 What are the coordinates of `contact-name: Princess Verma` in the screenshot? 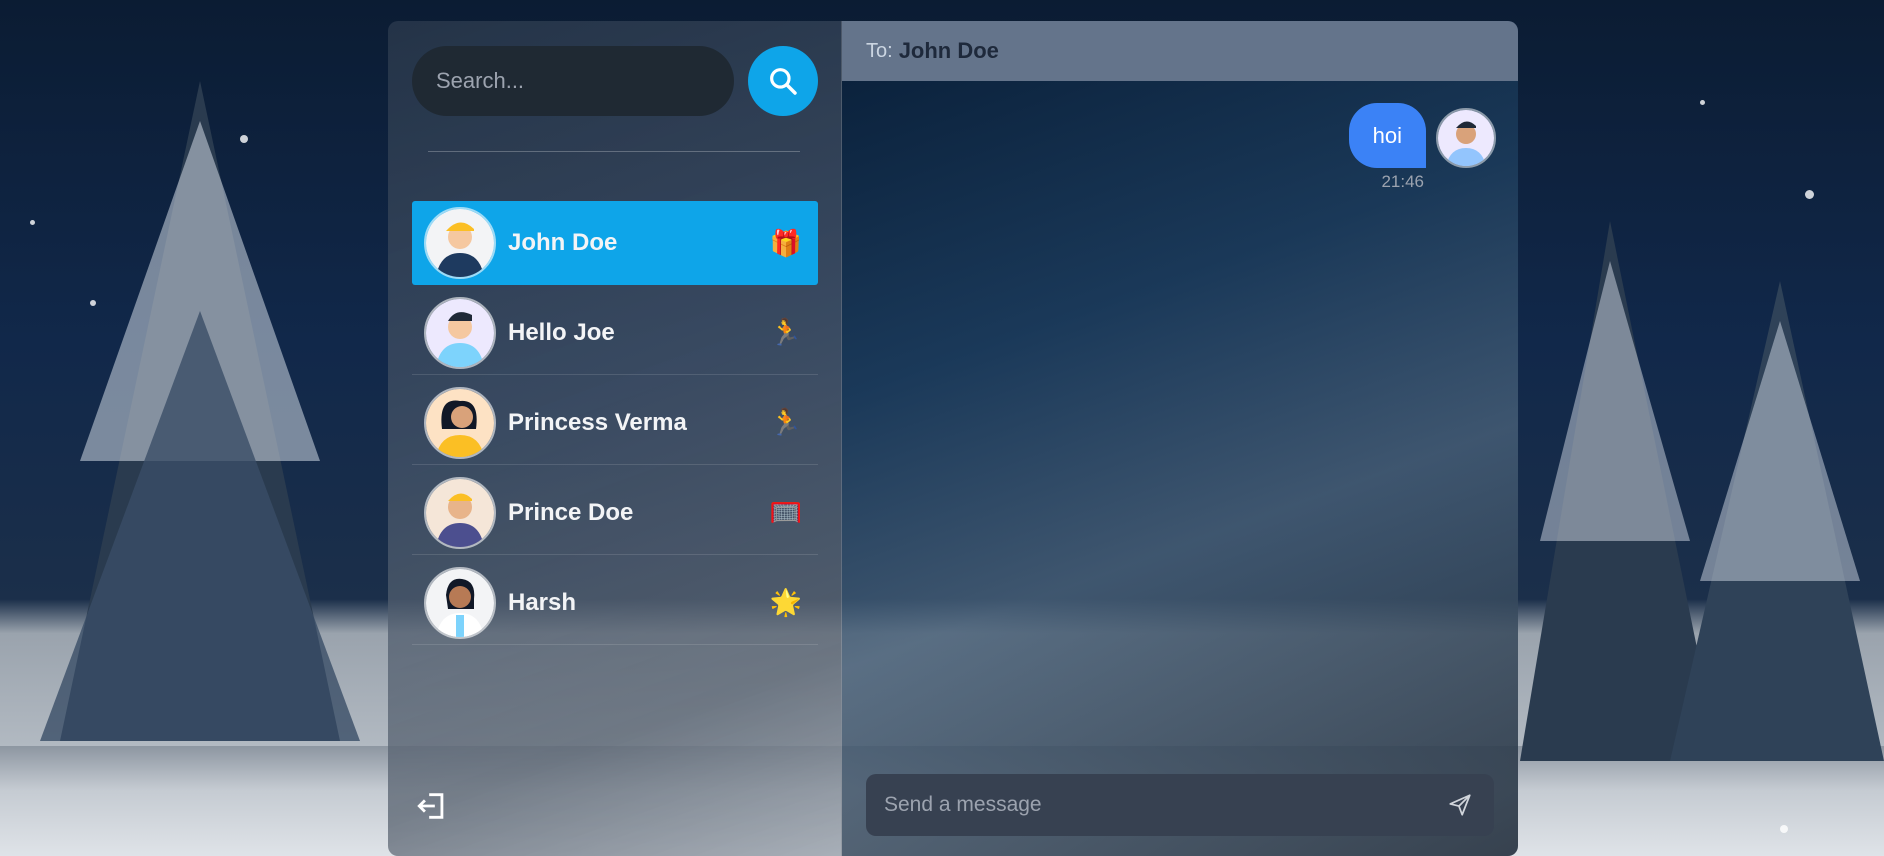 It's located at (597, 422).